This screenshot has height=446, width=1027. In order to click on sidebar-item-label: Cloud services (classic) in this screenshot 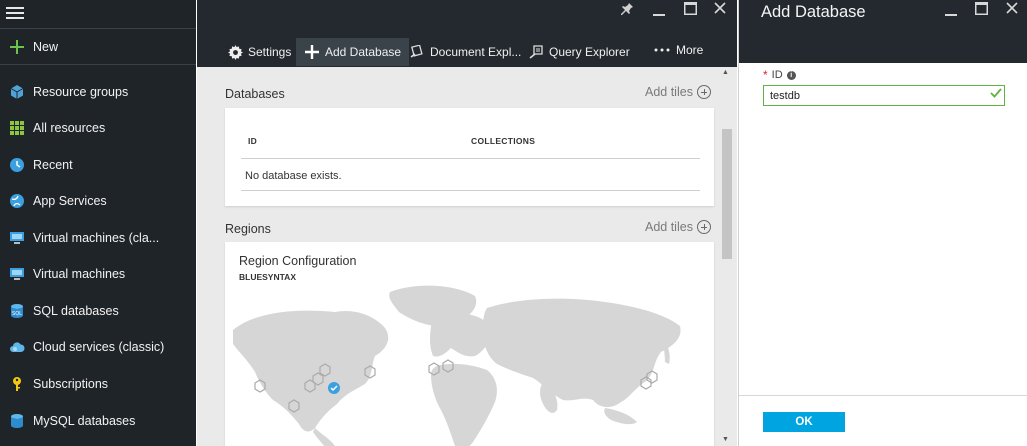, I will do `click(99, 347)`.